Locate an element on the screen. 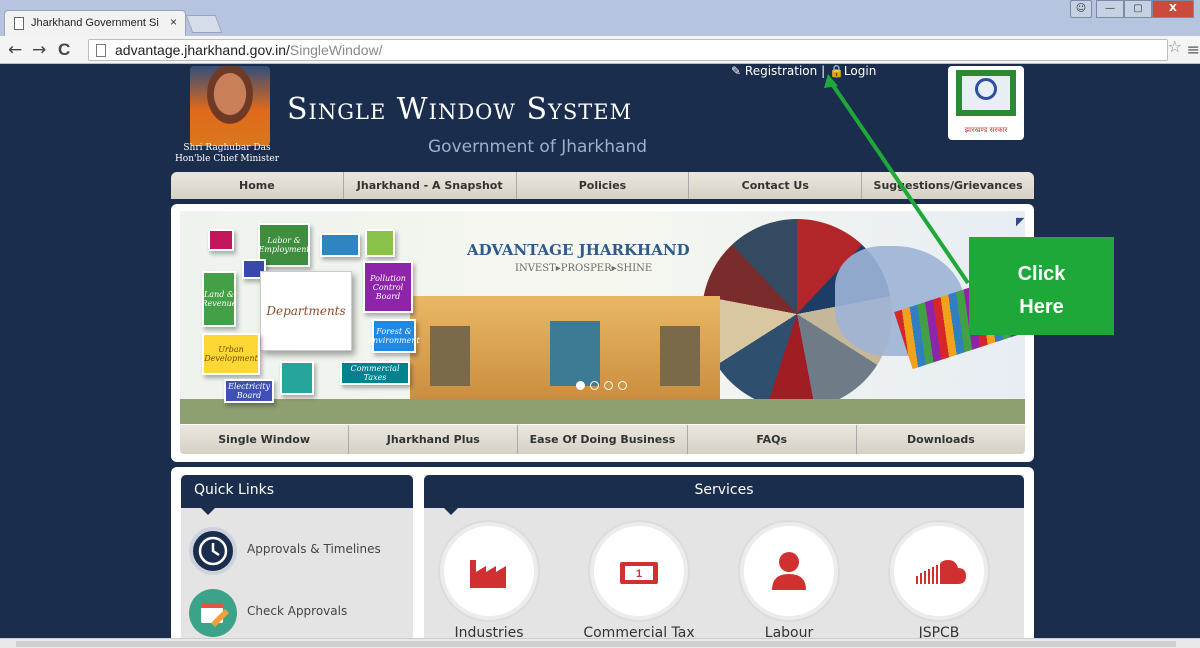  login-link: Login is located at coordinates (860, 71).